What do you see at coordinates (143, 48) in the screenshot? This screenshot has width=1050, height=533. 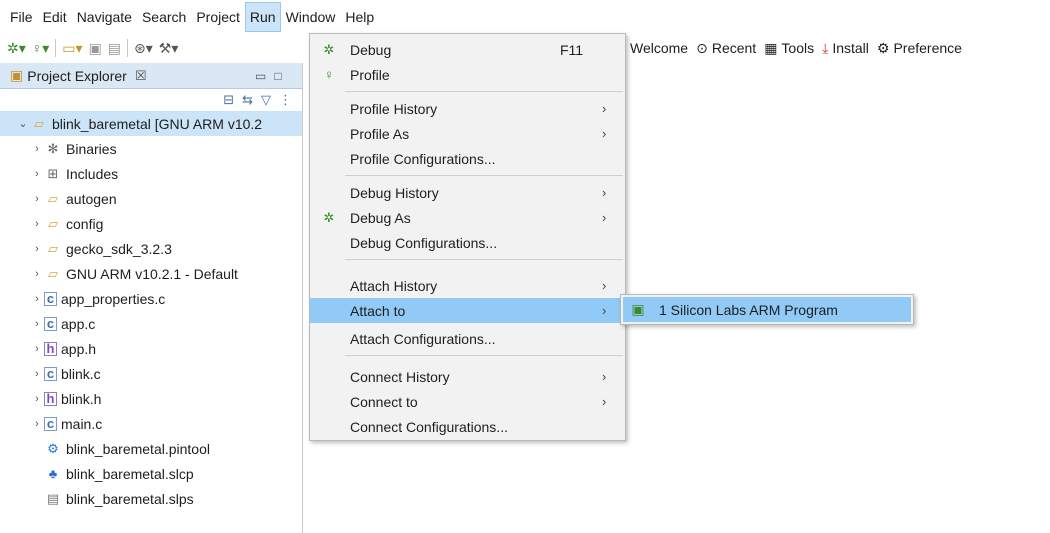 I see `target-icon: ⊛▾` at bounding box center [143, 48].